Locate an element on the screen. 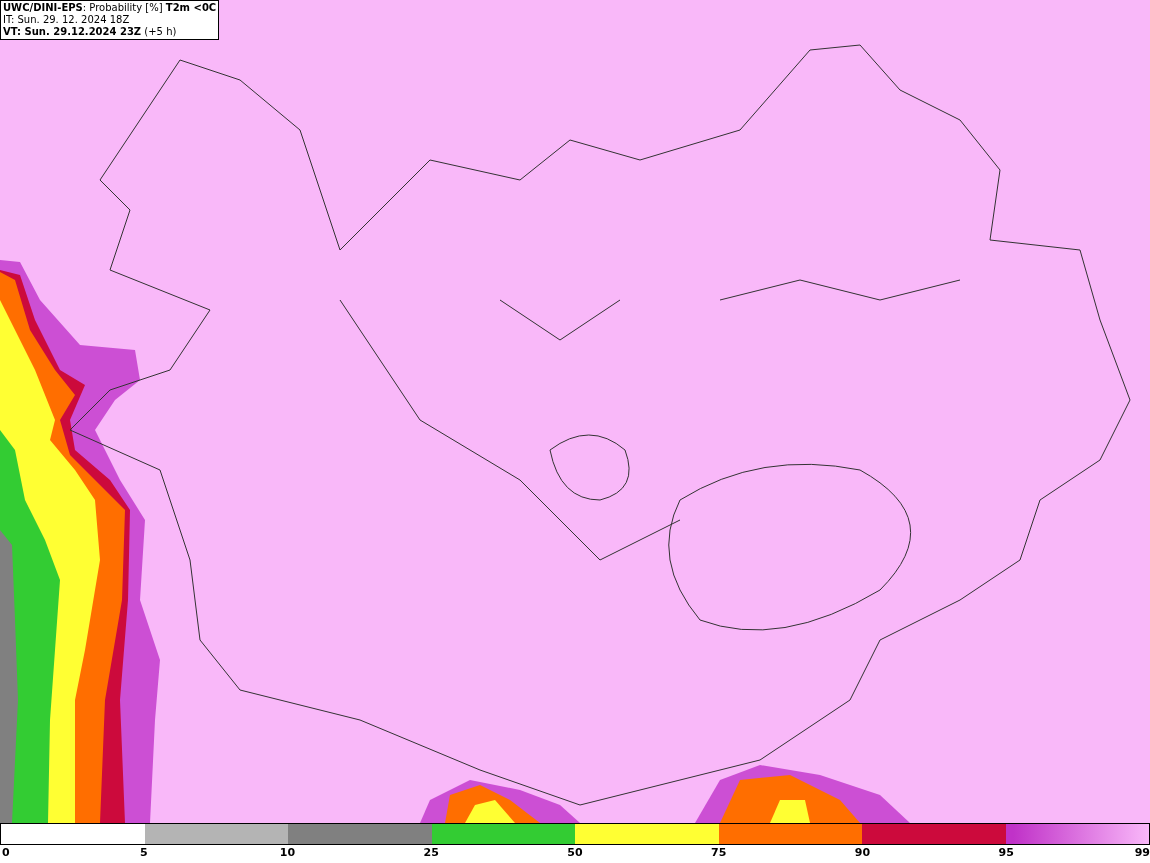  scale-label: 95 is located at coordinates (1006, 853).